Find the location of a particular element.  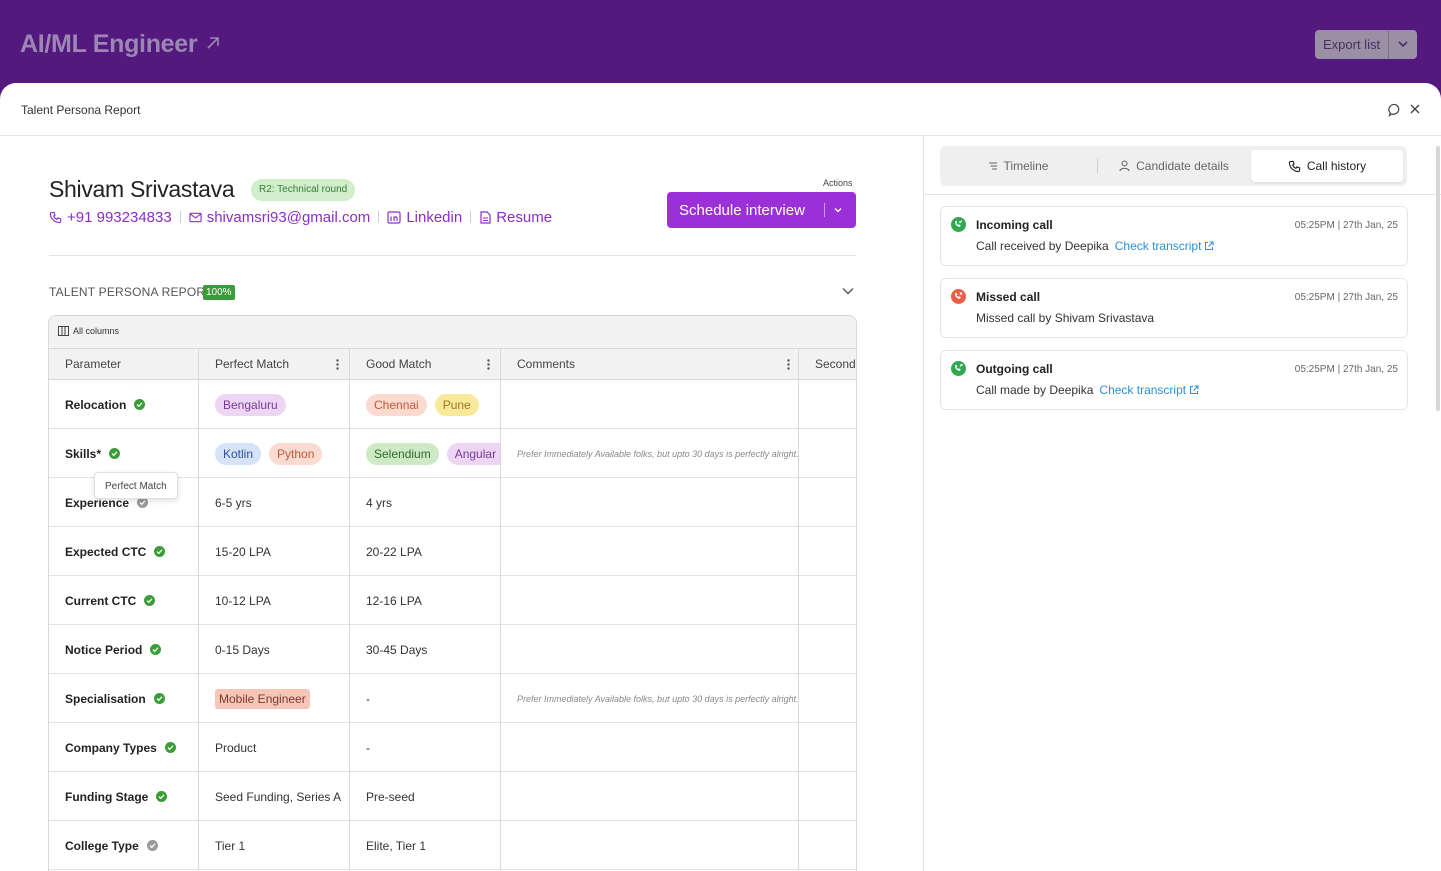

columns-icon is located at coordinates (63, 331).